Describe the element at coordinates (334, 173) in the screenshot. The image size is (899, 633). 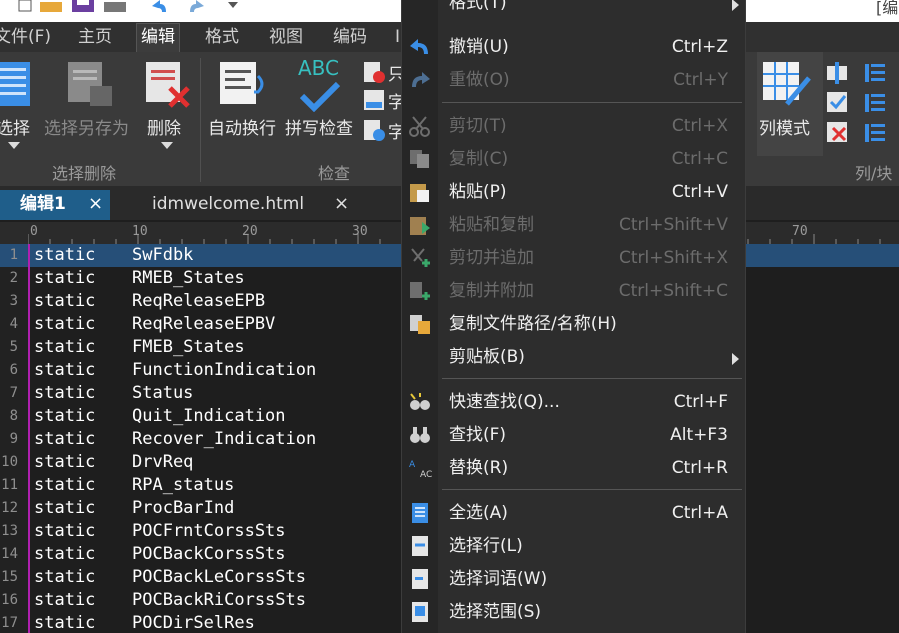
I see `group-label-check: 检查` at that location.